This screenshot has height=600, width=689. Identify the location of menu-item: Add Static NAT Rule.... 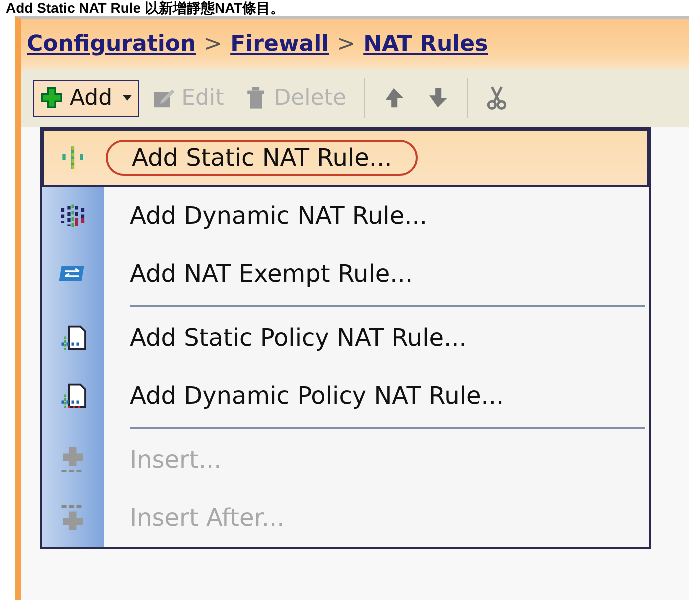
(345, 158).